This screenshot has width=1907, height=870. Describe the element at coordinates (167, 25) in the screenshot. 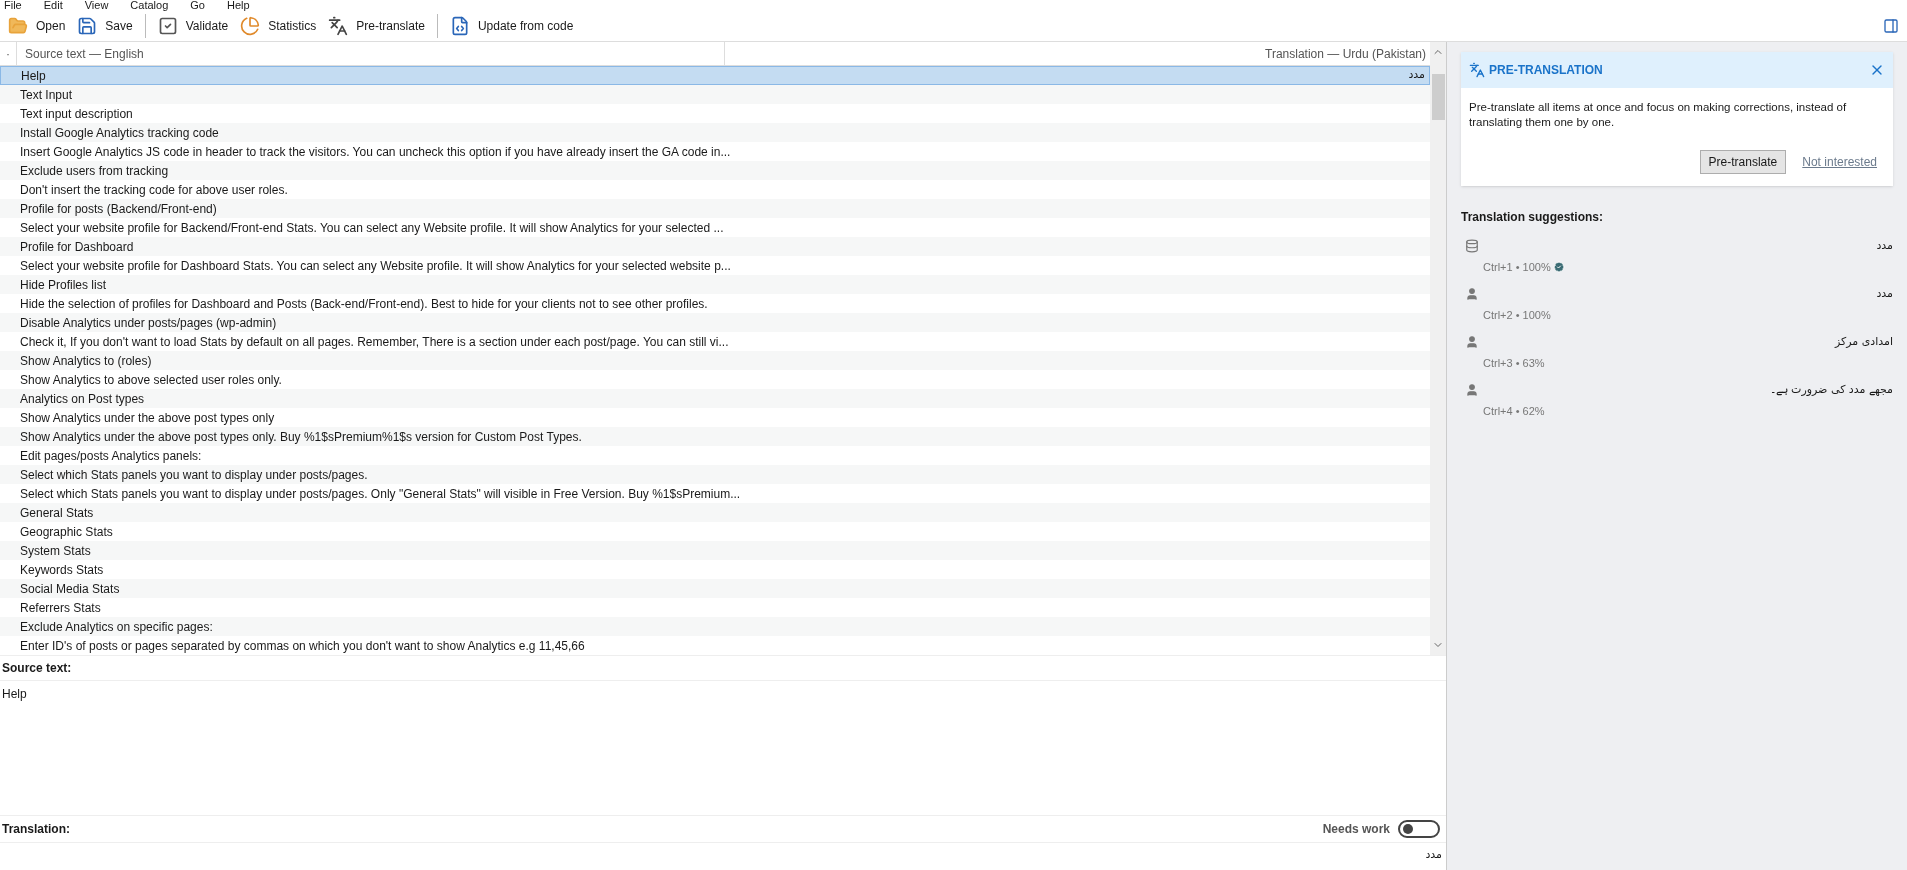

I see `checkbox-icon` at that location.